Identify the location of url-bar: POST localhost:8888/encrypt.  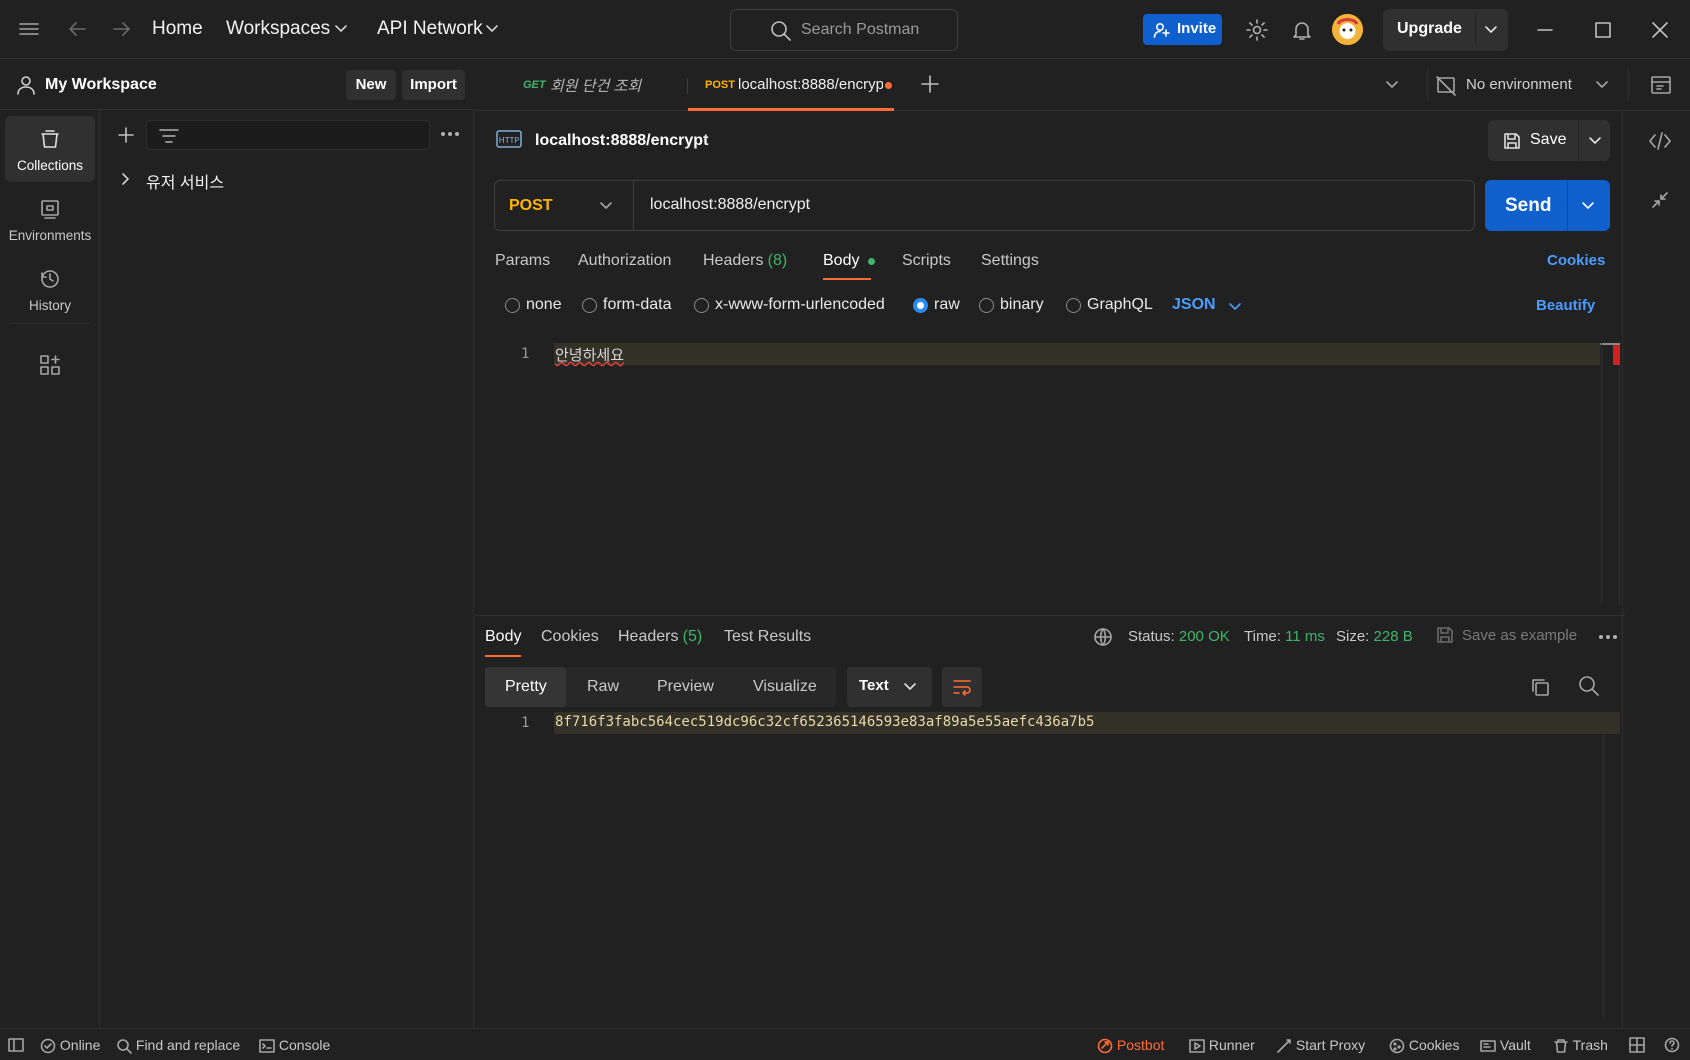
(984, 205).